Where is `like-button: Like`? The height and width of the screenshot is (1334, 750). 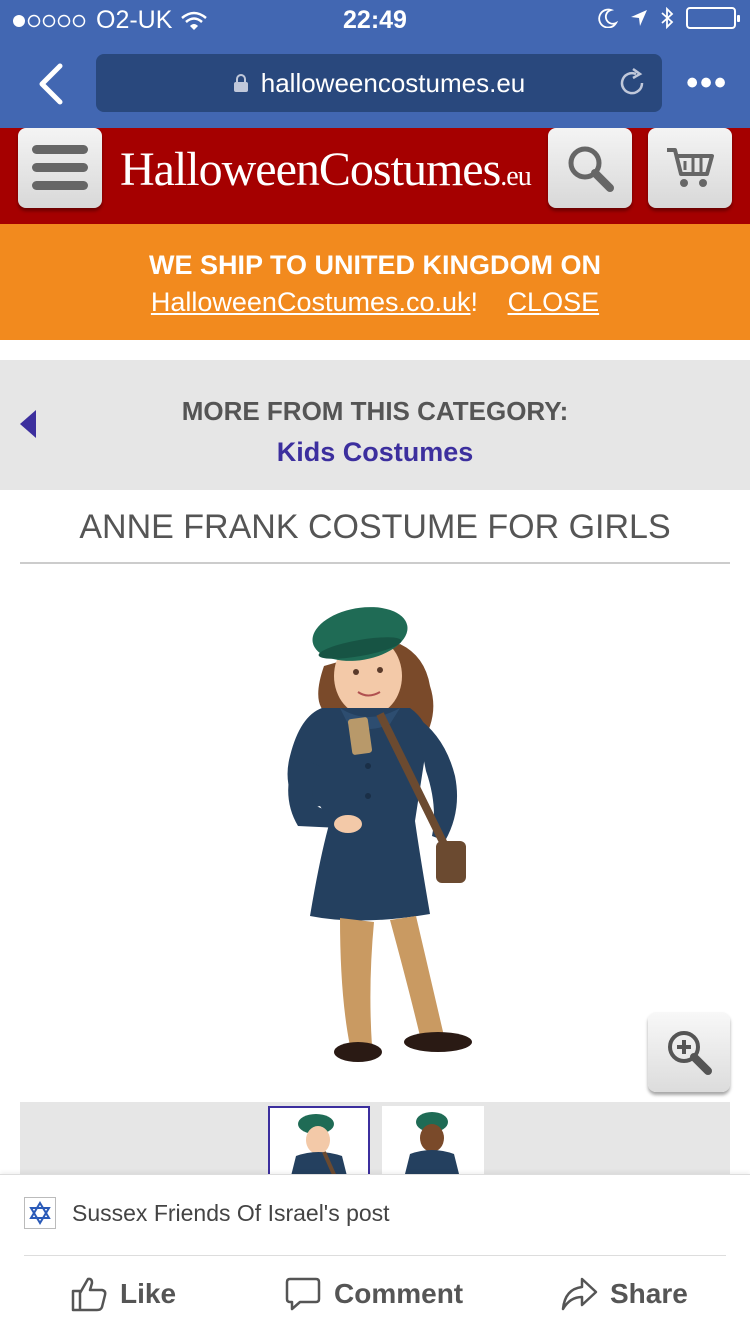 like-button: Like is located at coordinates (123, 1294).